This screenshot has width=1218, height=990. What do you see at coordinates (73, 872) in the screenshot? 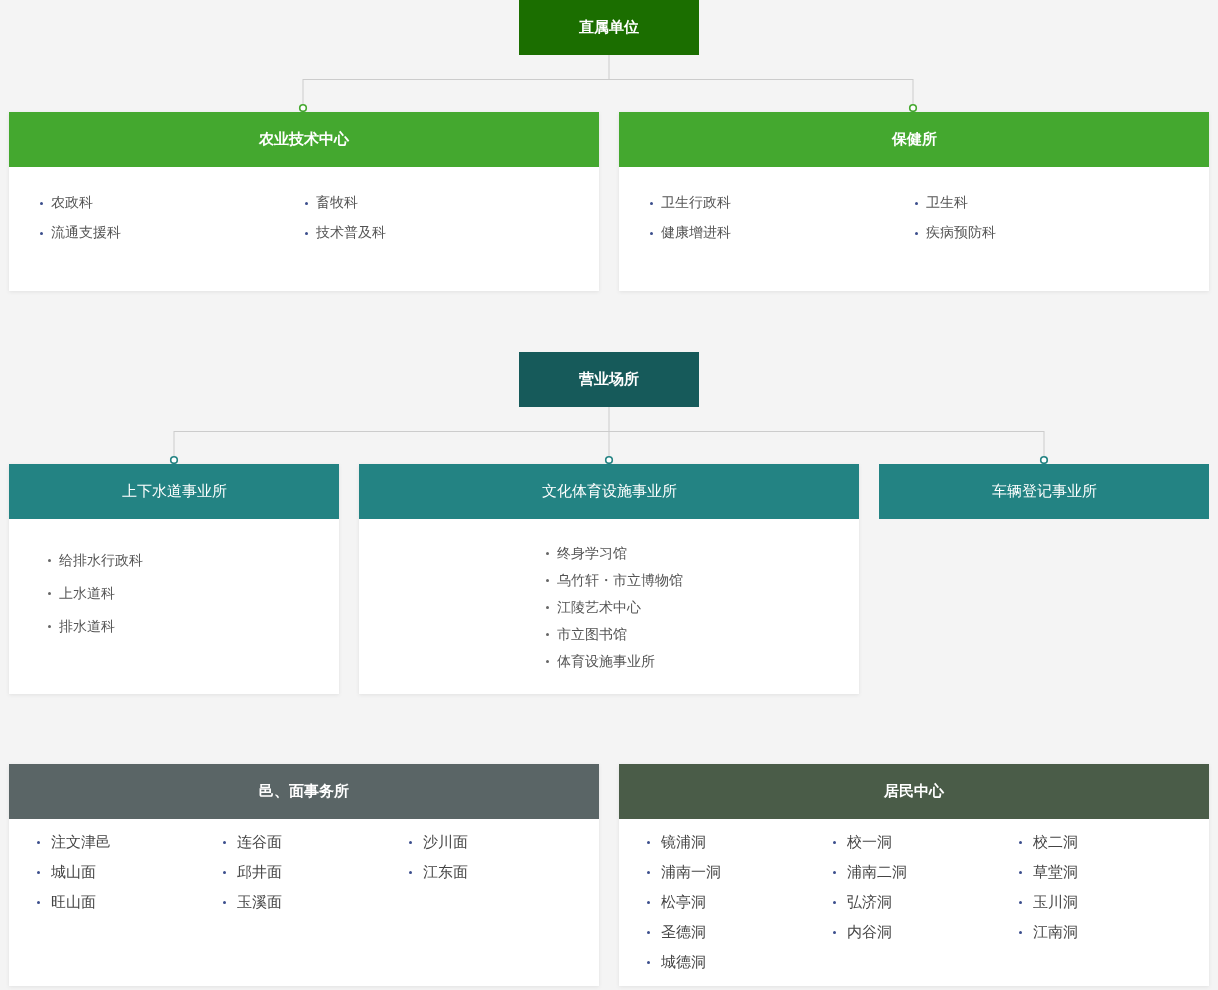
I see `list-item: 城山面` at bounding box center [73, 872].